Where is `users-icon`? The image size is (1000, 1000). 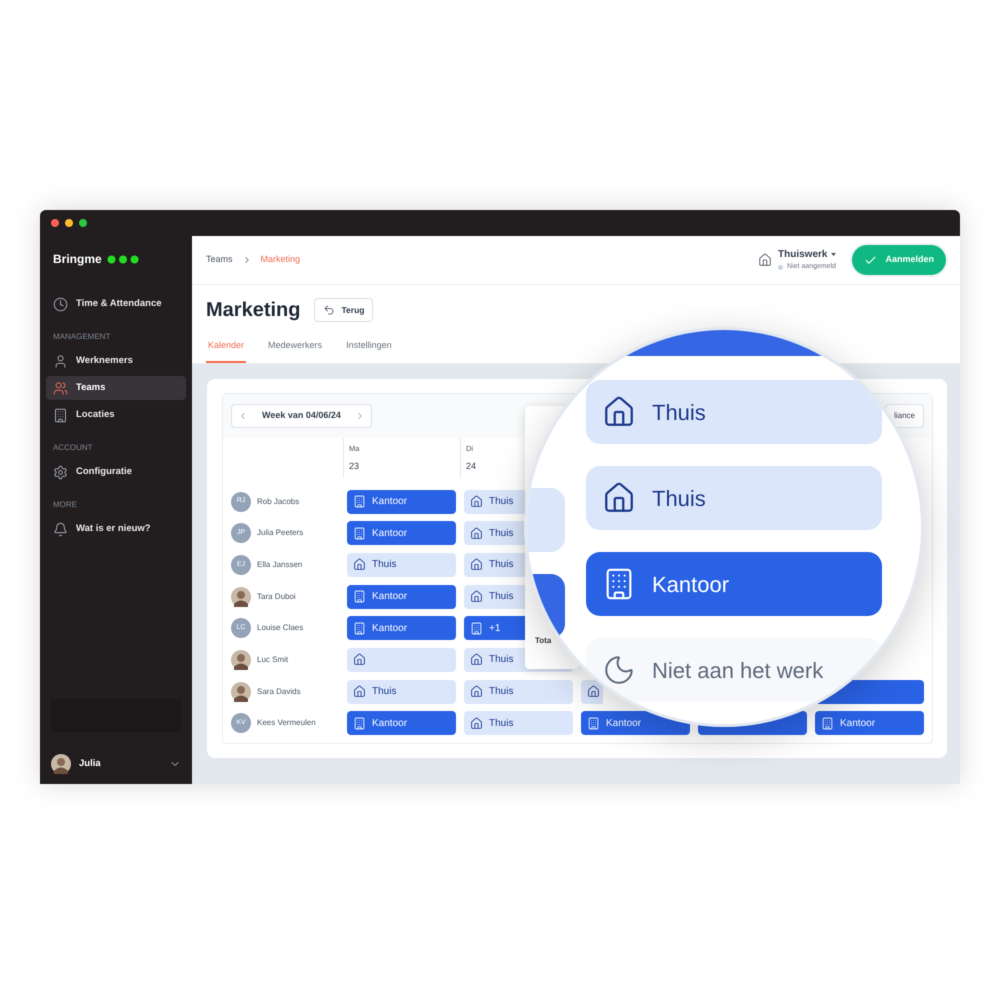 users-icon is located at coordinates (60, 388).